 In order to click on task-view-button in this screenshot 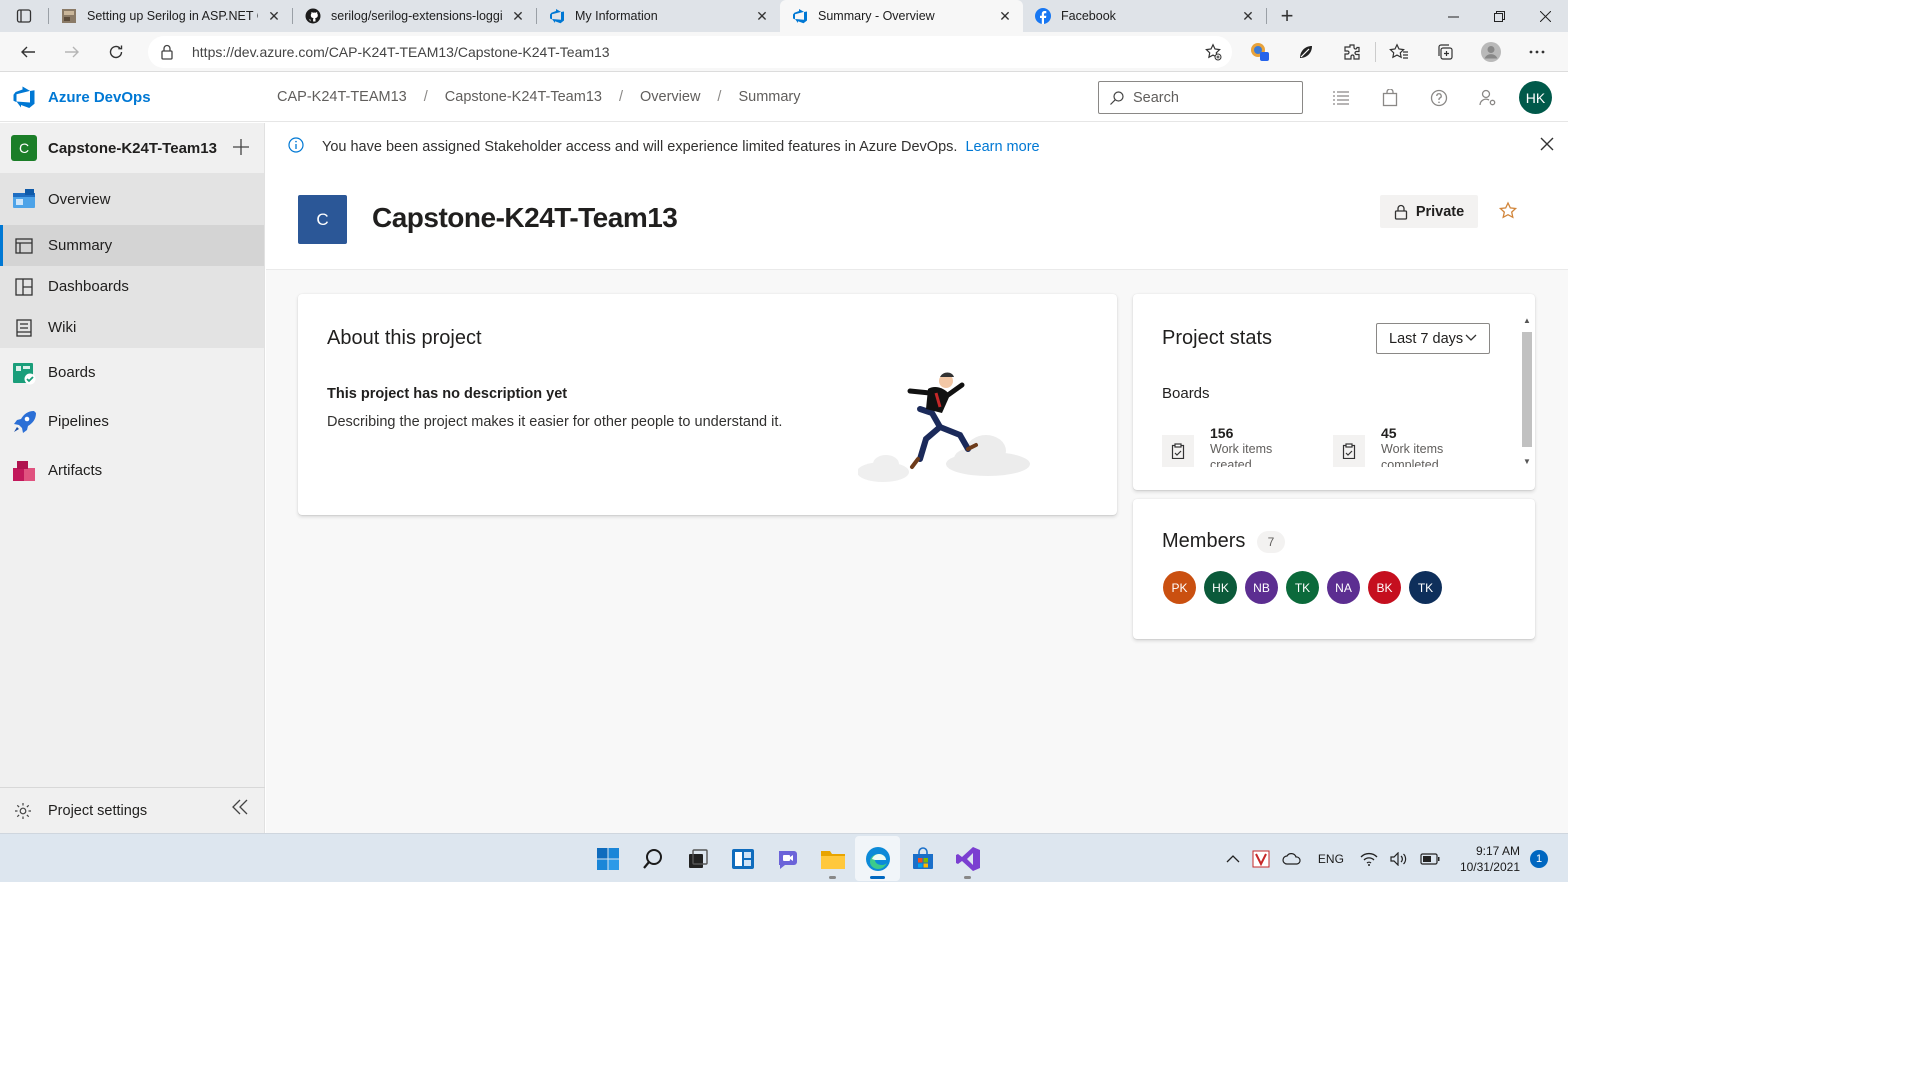, I will do `click(697, 858)`.